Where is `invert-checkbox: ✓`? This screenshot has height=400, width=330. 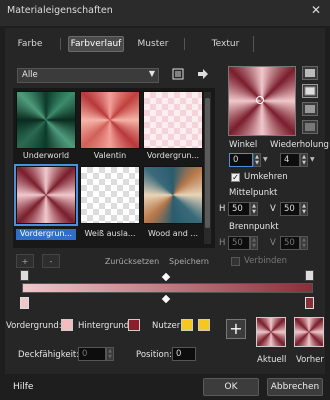
invert-checkbox: ✓ is located at coordinates (235, 177).